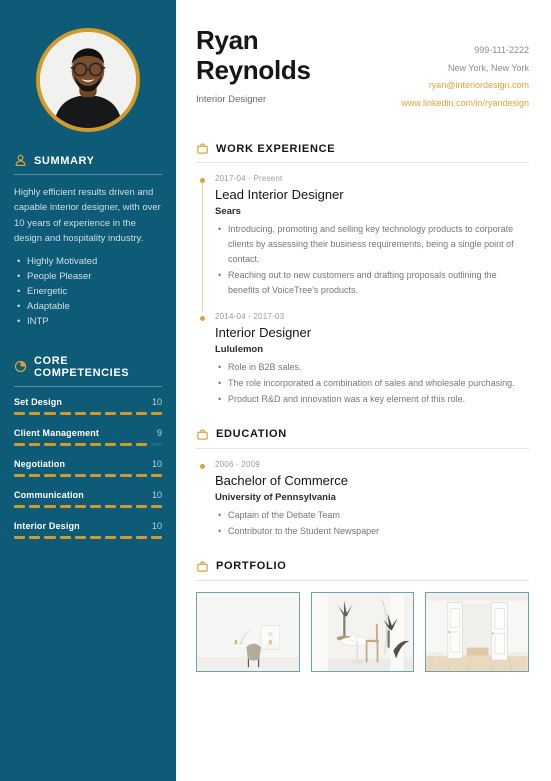 The width and height of the screenshot is (551, 781). I want to click on list-item: People Pleaser, so click(88, 276).